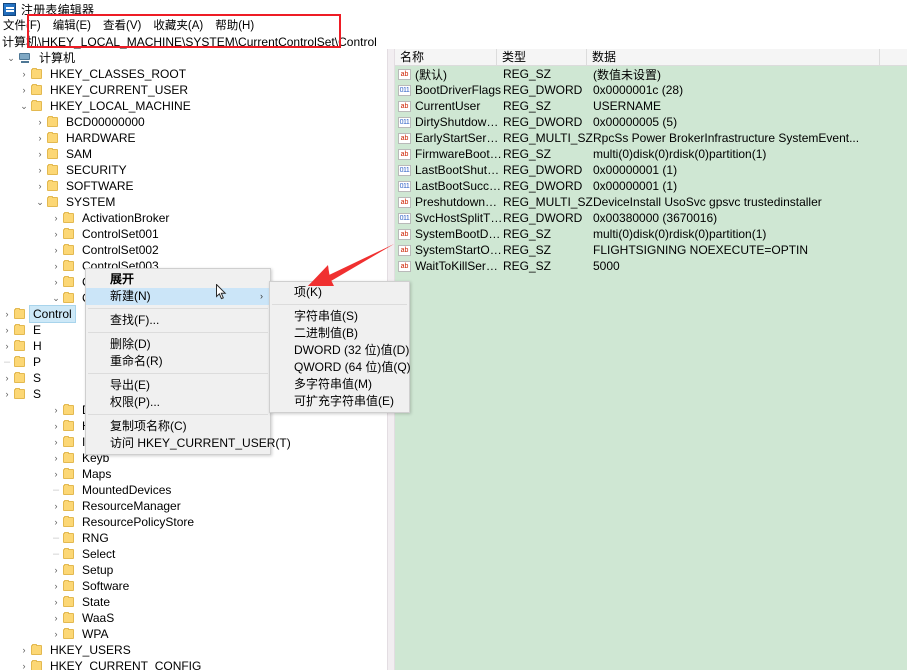  Describe the element at coordinates (651, 266) in the screenshot. I see `value-row: ab WaitToKillServic... REG_SZ 5000` at that location.